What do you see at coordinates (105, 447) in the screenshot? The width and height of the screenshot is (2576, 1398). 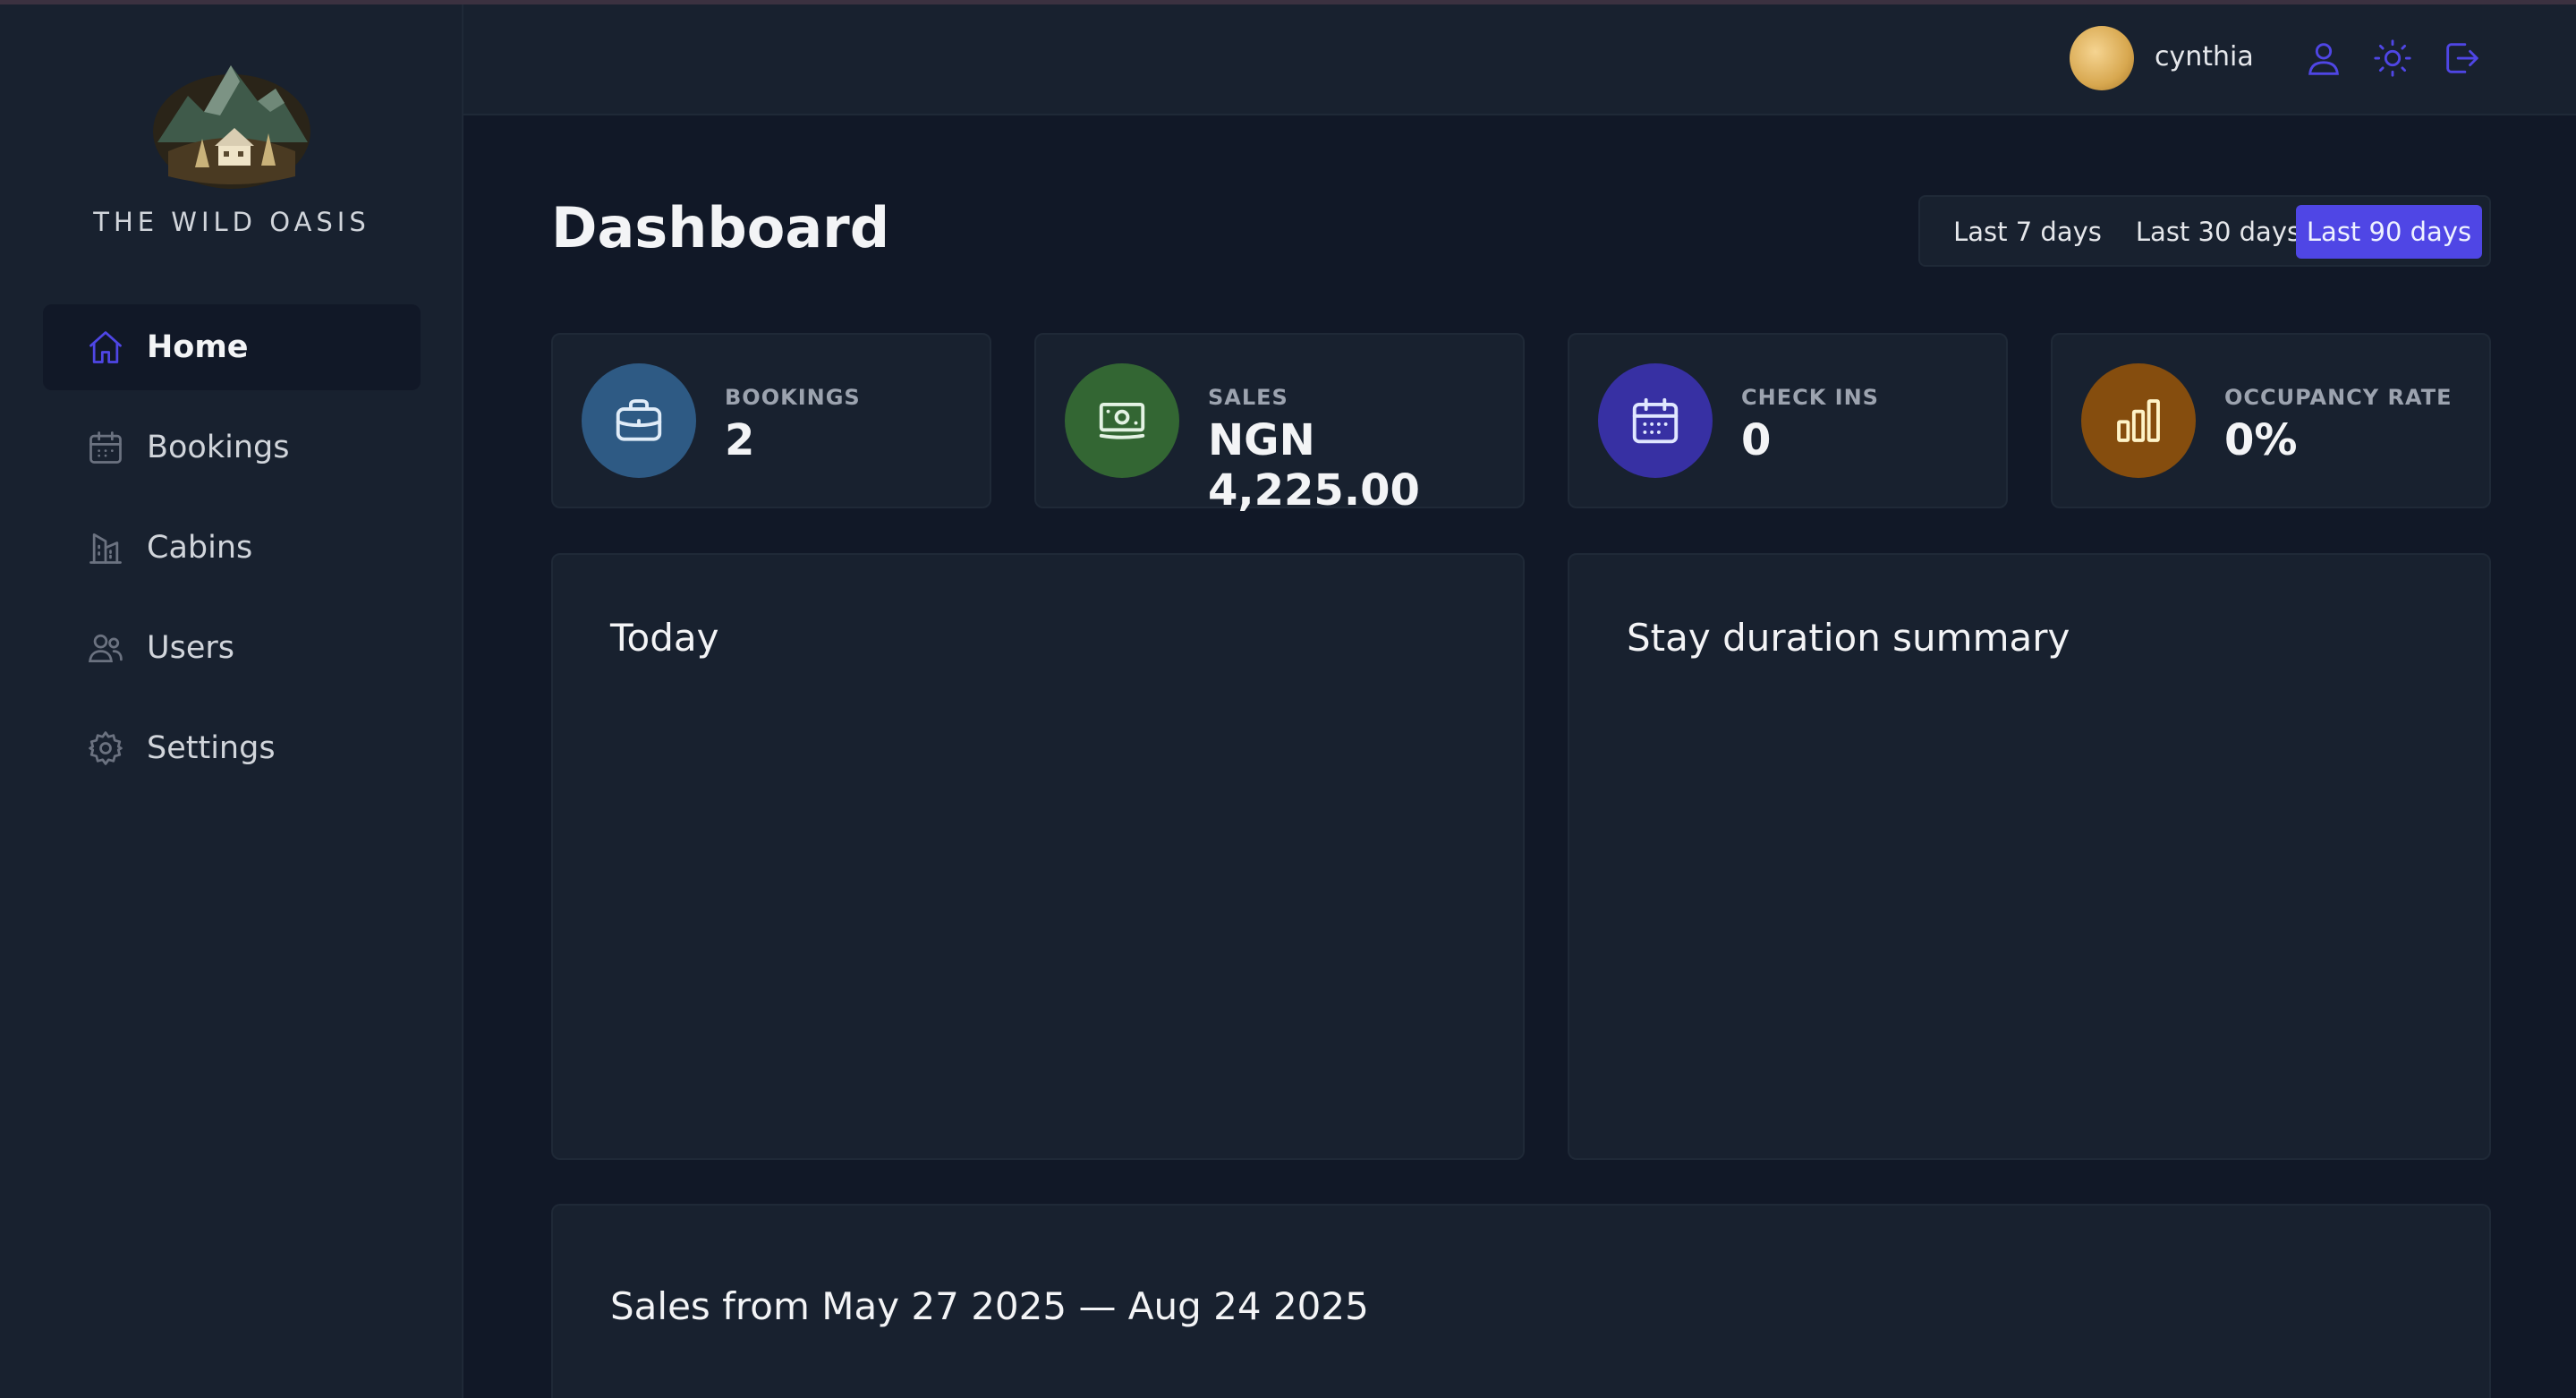 I see `calendar-icon` at bounding box center [105, 447].